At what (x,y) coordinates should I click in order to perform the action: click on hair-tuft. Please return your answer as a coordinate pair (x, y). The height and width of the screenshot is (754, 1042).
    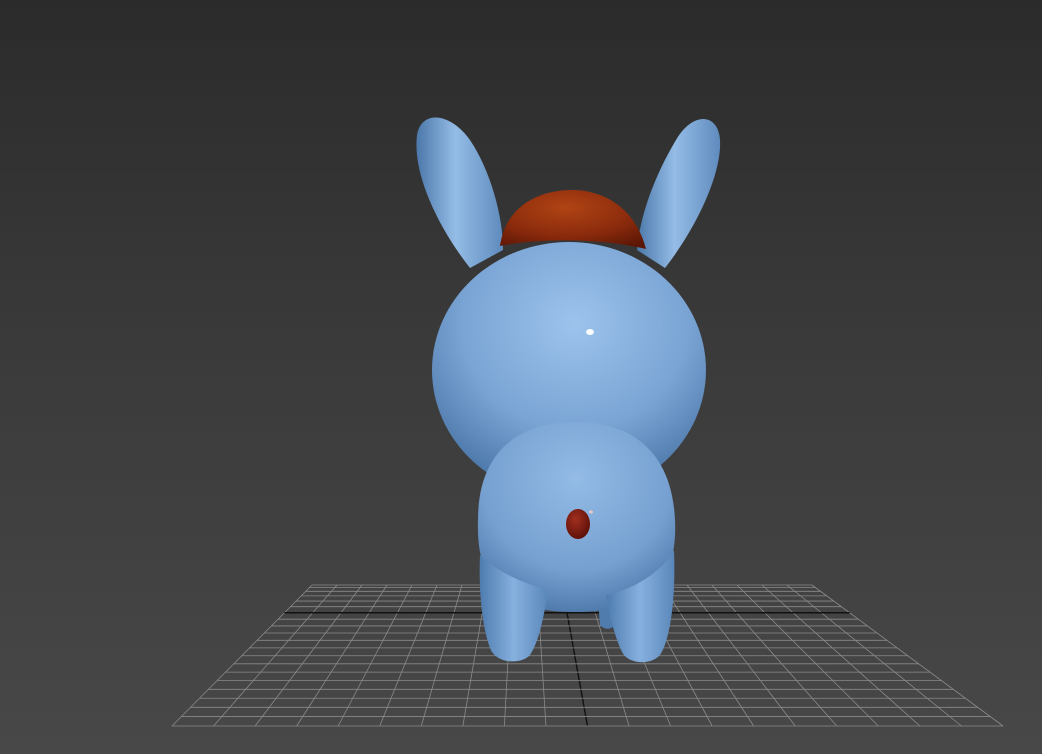
    Looking at the image, I should click on (573, 219).